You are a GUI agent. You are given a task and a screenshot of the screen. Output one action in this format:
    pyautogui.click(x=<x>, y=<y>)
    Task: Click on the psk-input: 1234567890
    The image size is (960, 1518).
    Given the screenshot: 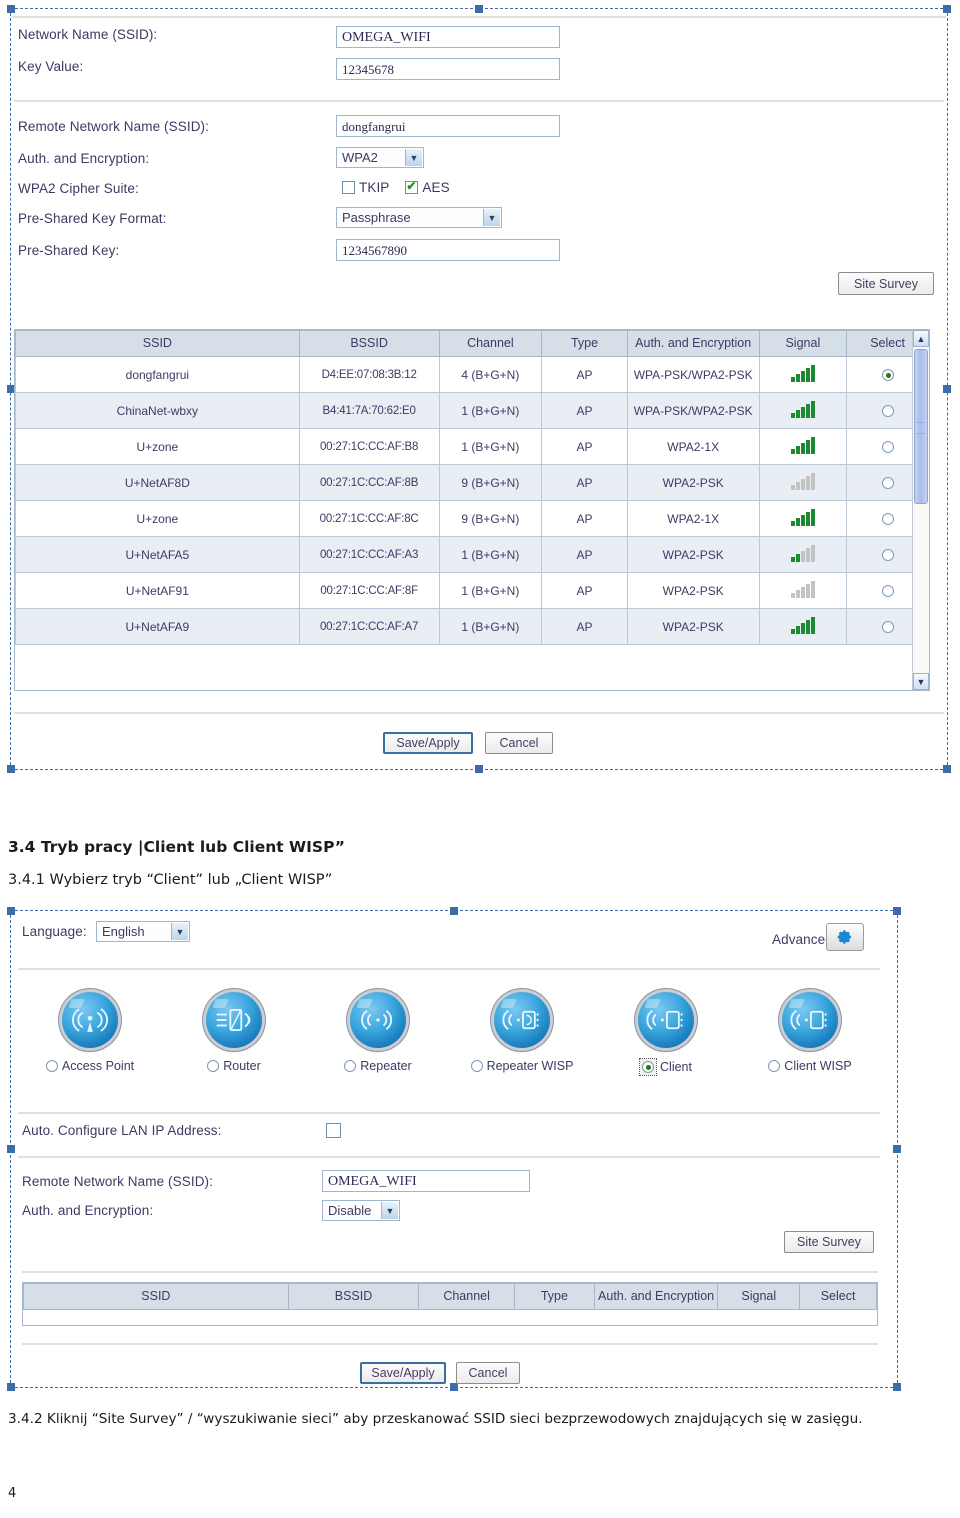 What is the action you would take?
    pyautogui.click(x=448, y=250)
    